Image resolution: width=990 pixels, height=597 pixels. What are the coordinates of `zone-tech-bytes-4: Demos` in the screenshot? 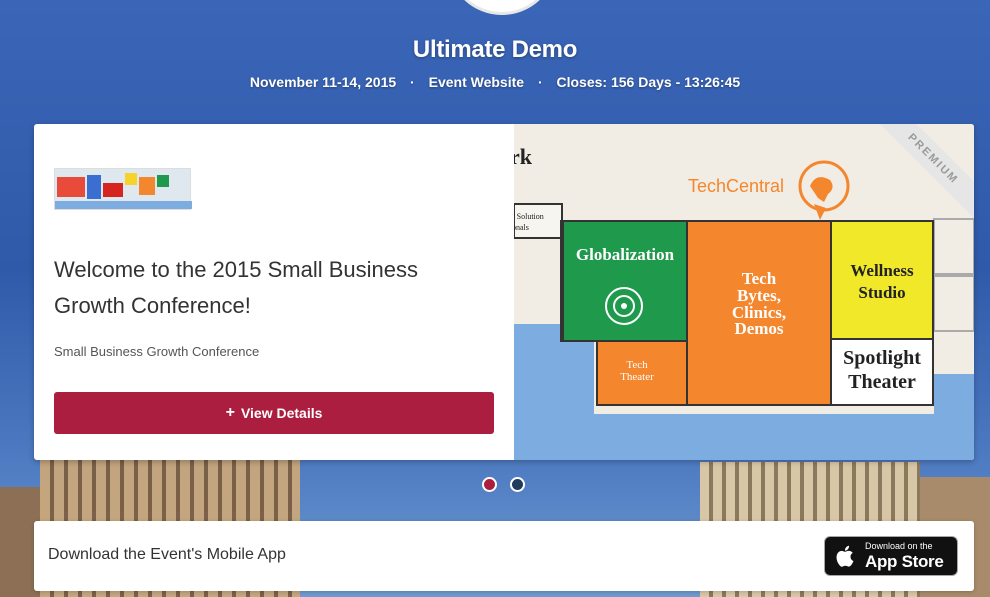 It's located at (758, 328).